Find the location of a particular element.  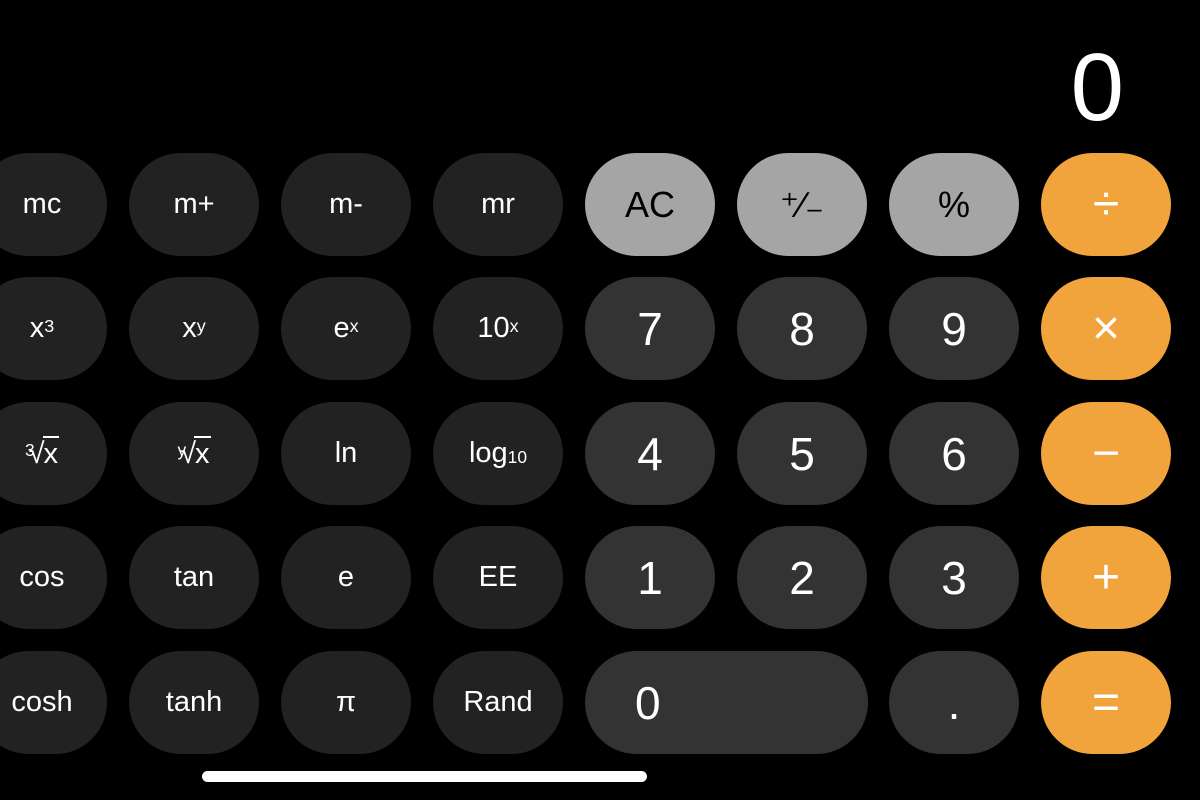

tanh-button: tanh is located at coordinates (194, 702).